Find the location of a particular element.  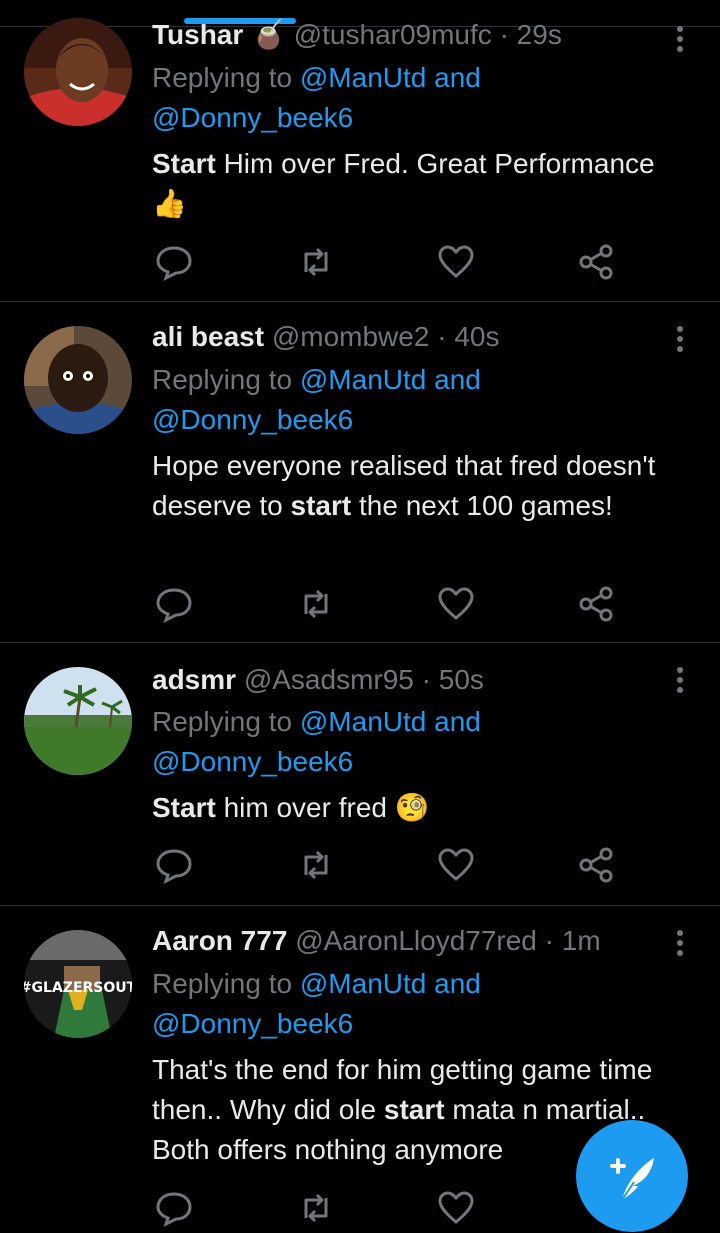

text-post: the next 100 games! is located at coordinates (482, 505).